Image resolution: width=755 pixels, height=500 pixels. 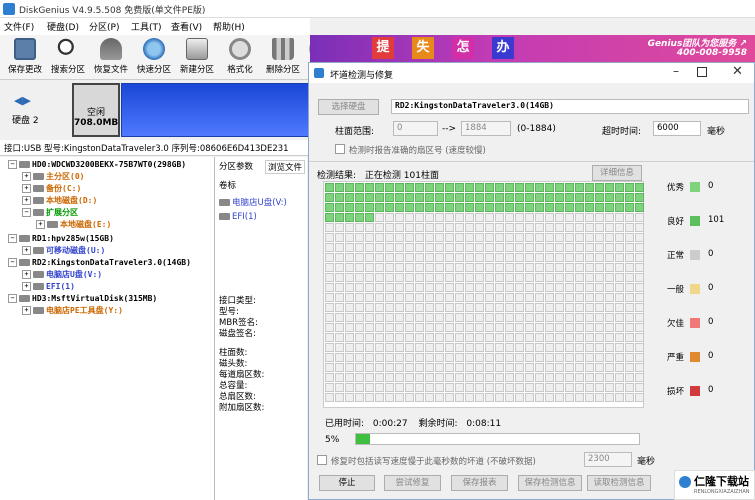 I want to click on delete-partition-button: 删除分区, so click(x=283, y=57).